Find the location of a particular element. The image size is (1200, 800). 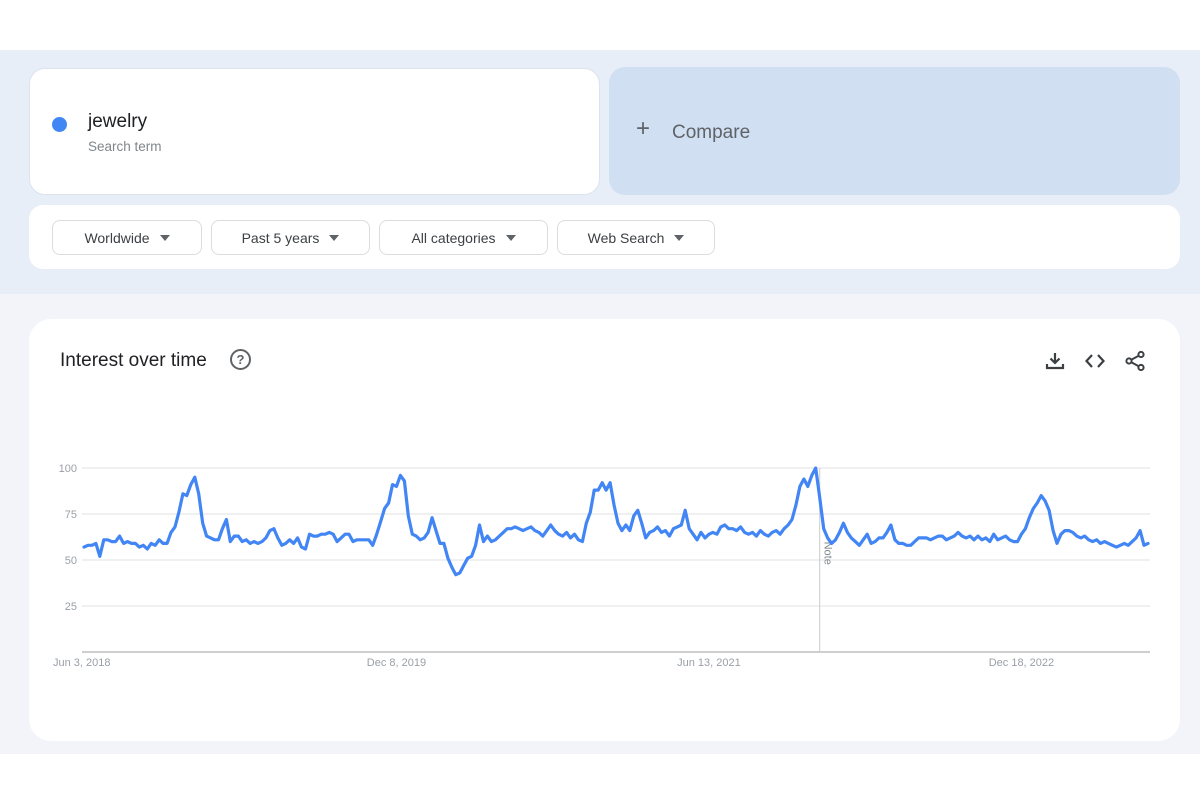

annotation-note-label: Note is located at coordinates (828, 553).